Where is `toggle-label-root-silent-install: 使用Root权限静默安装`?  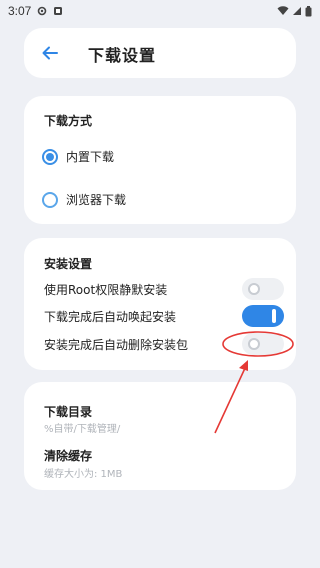
toggle-label-root-silent-install: 使用Root权限静默安装 is located at coordinates (106, 289).